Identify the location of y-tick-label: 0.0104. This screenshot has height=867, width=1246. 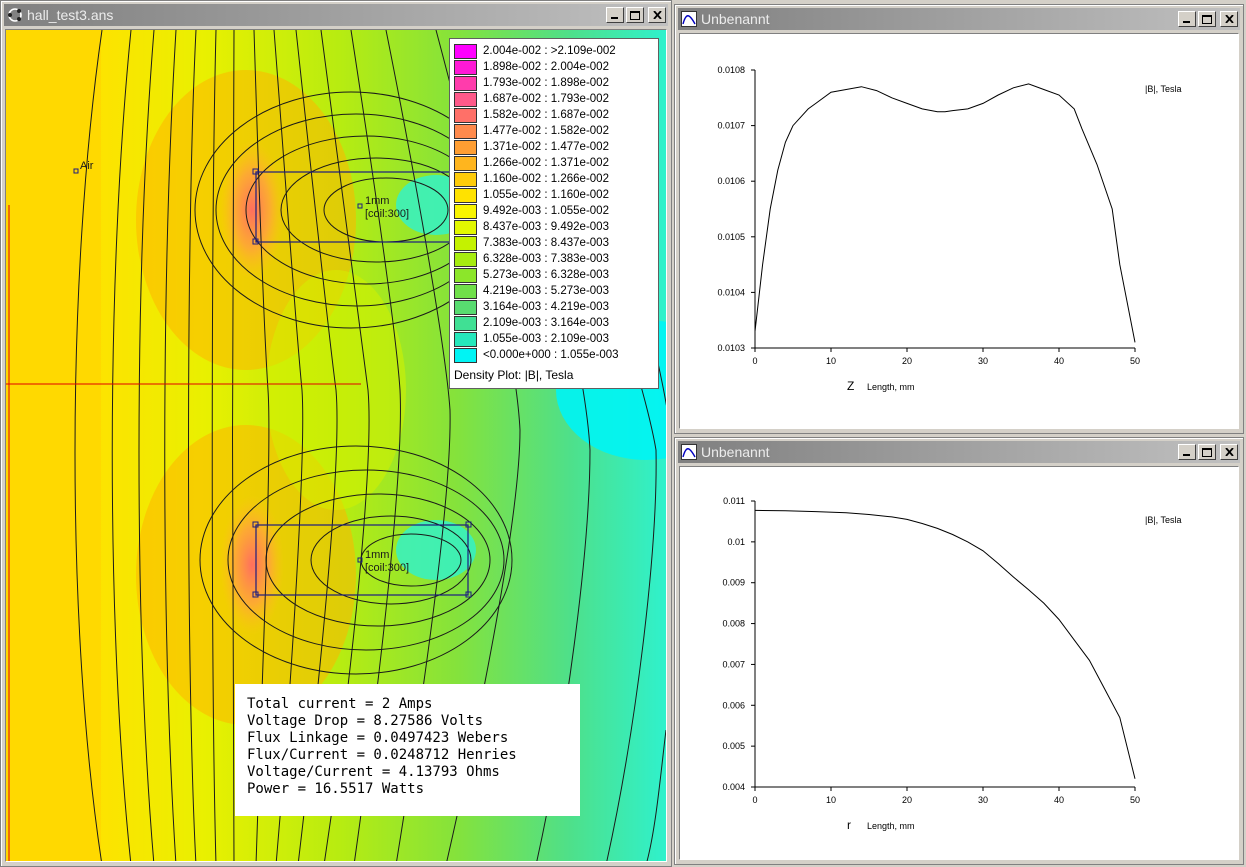
(731, 292).